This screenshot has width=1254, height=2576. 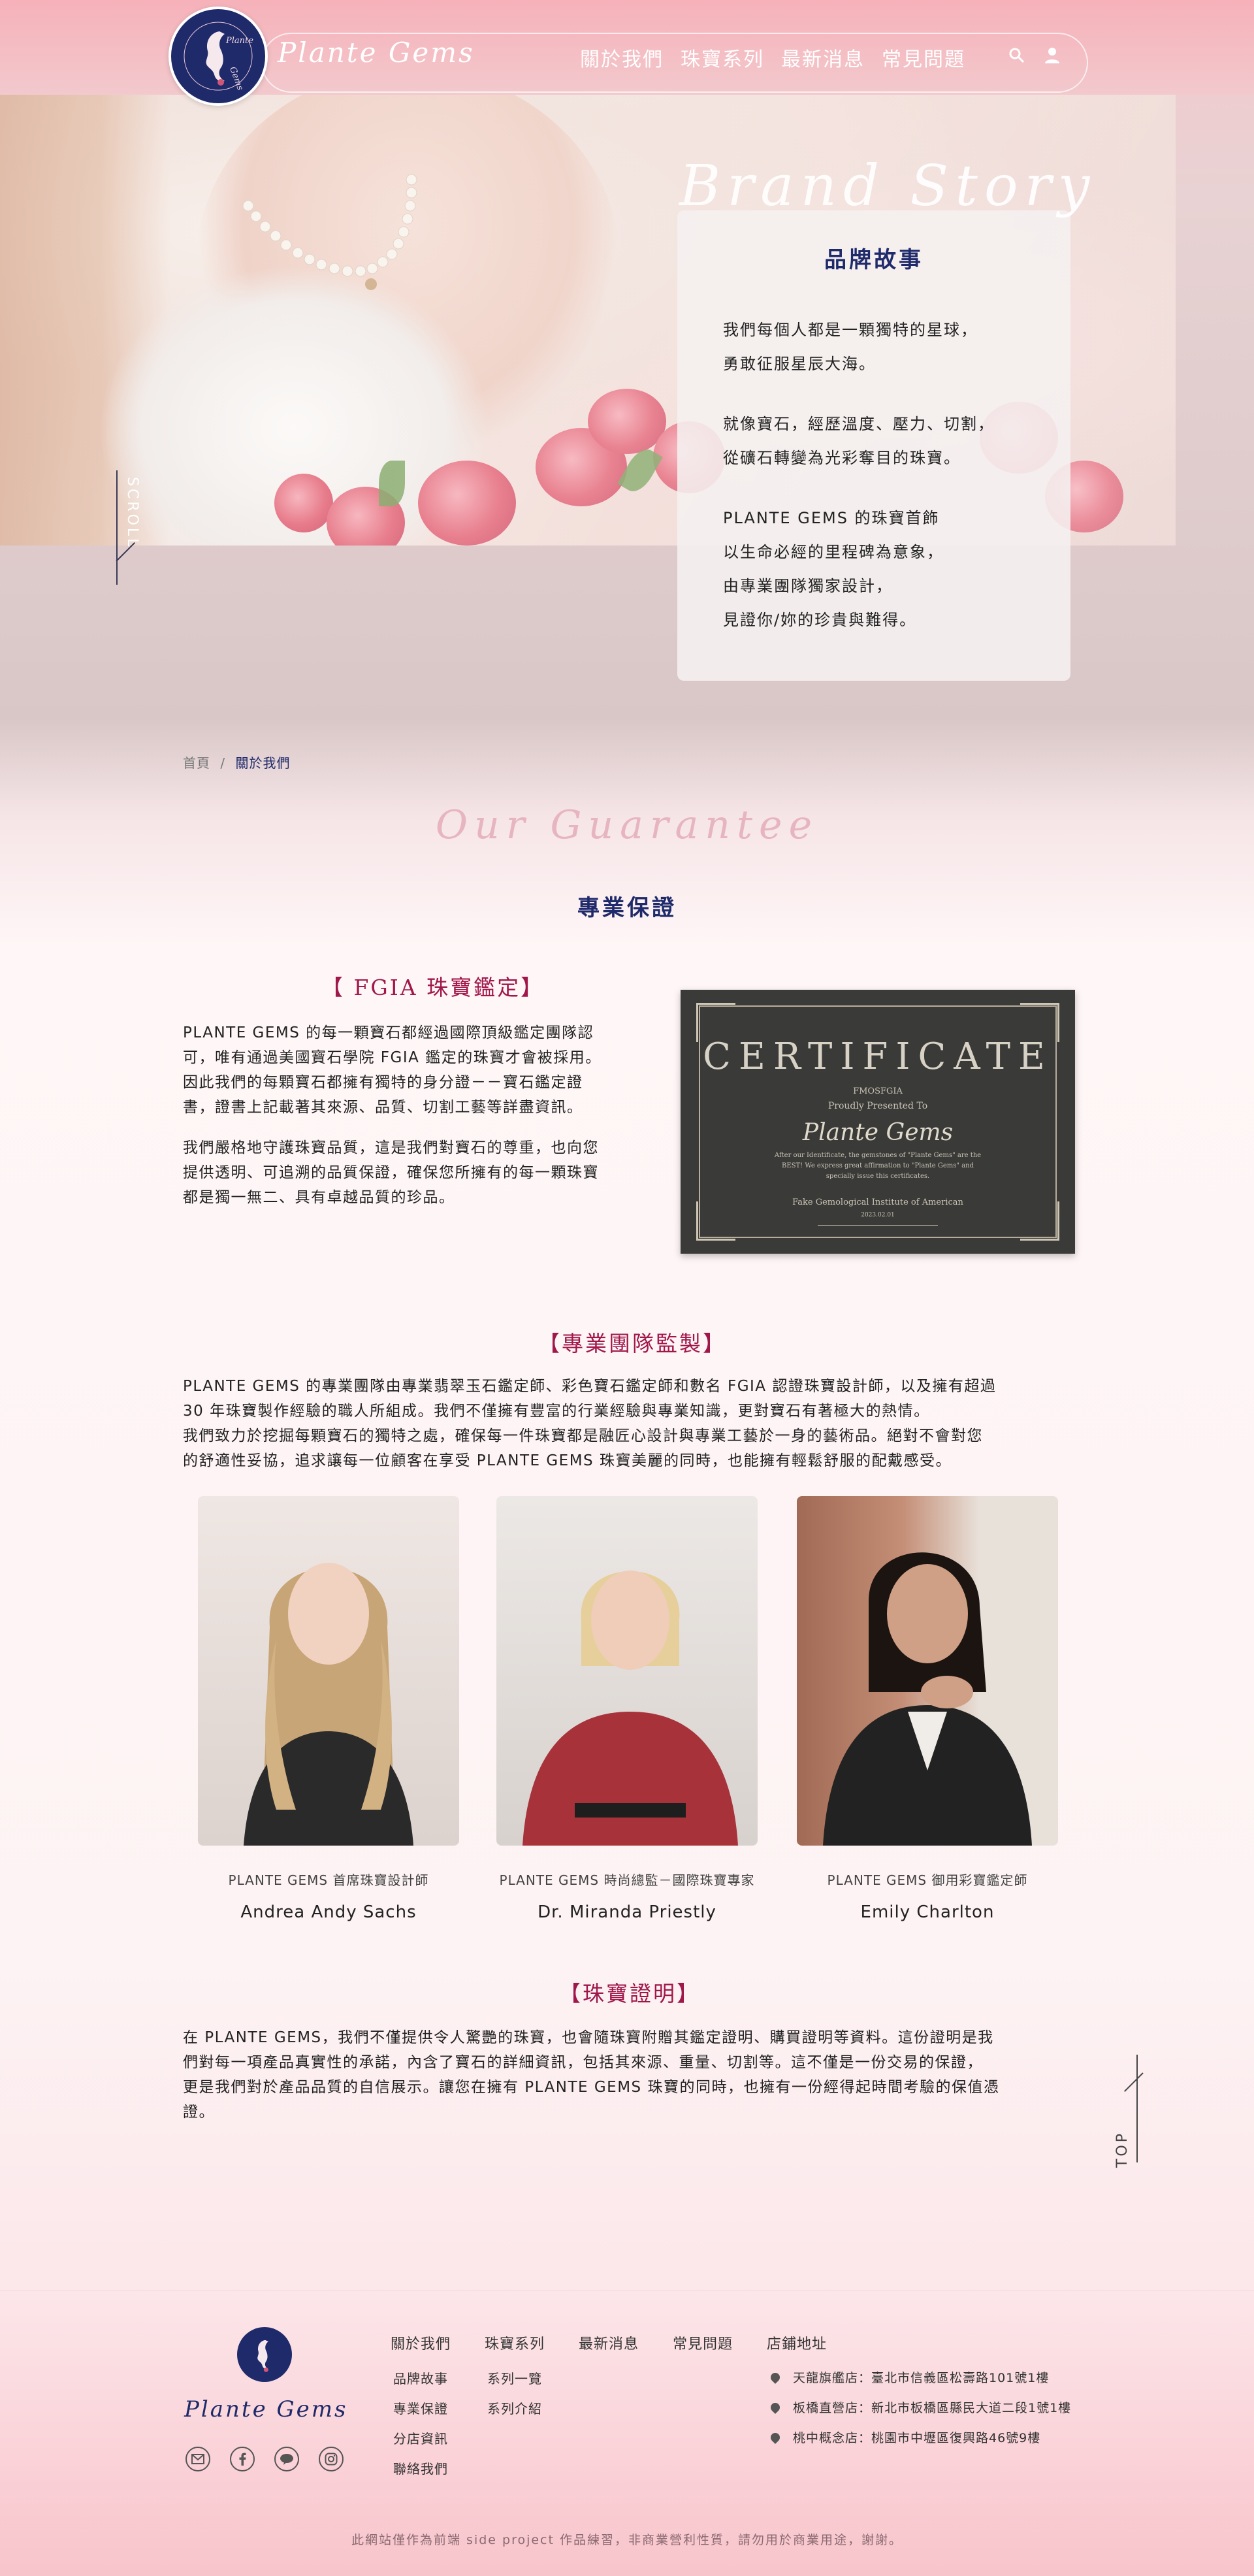 What do you see at coordinates (632, 1343) in the screenshot?
I see `team-heading: 【專業團隊監製】` at bounding box center [632, 1343].